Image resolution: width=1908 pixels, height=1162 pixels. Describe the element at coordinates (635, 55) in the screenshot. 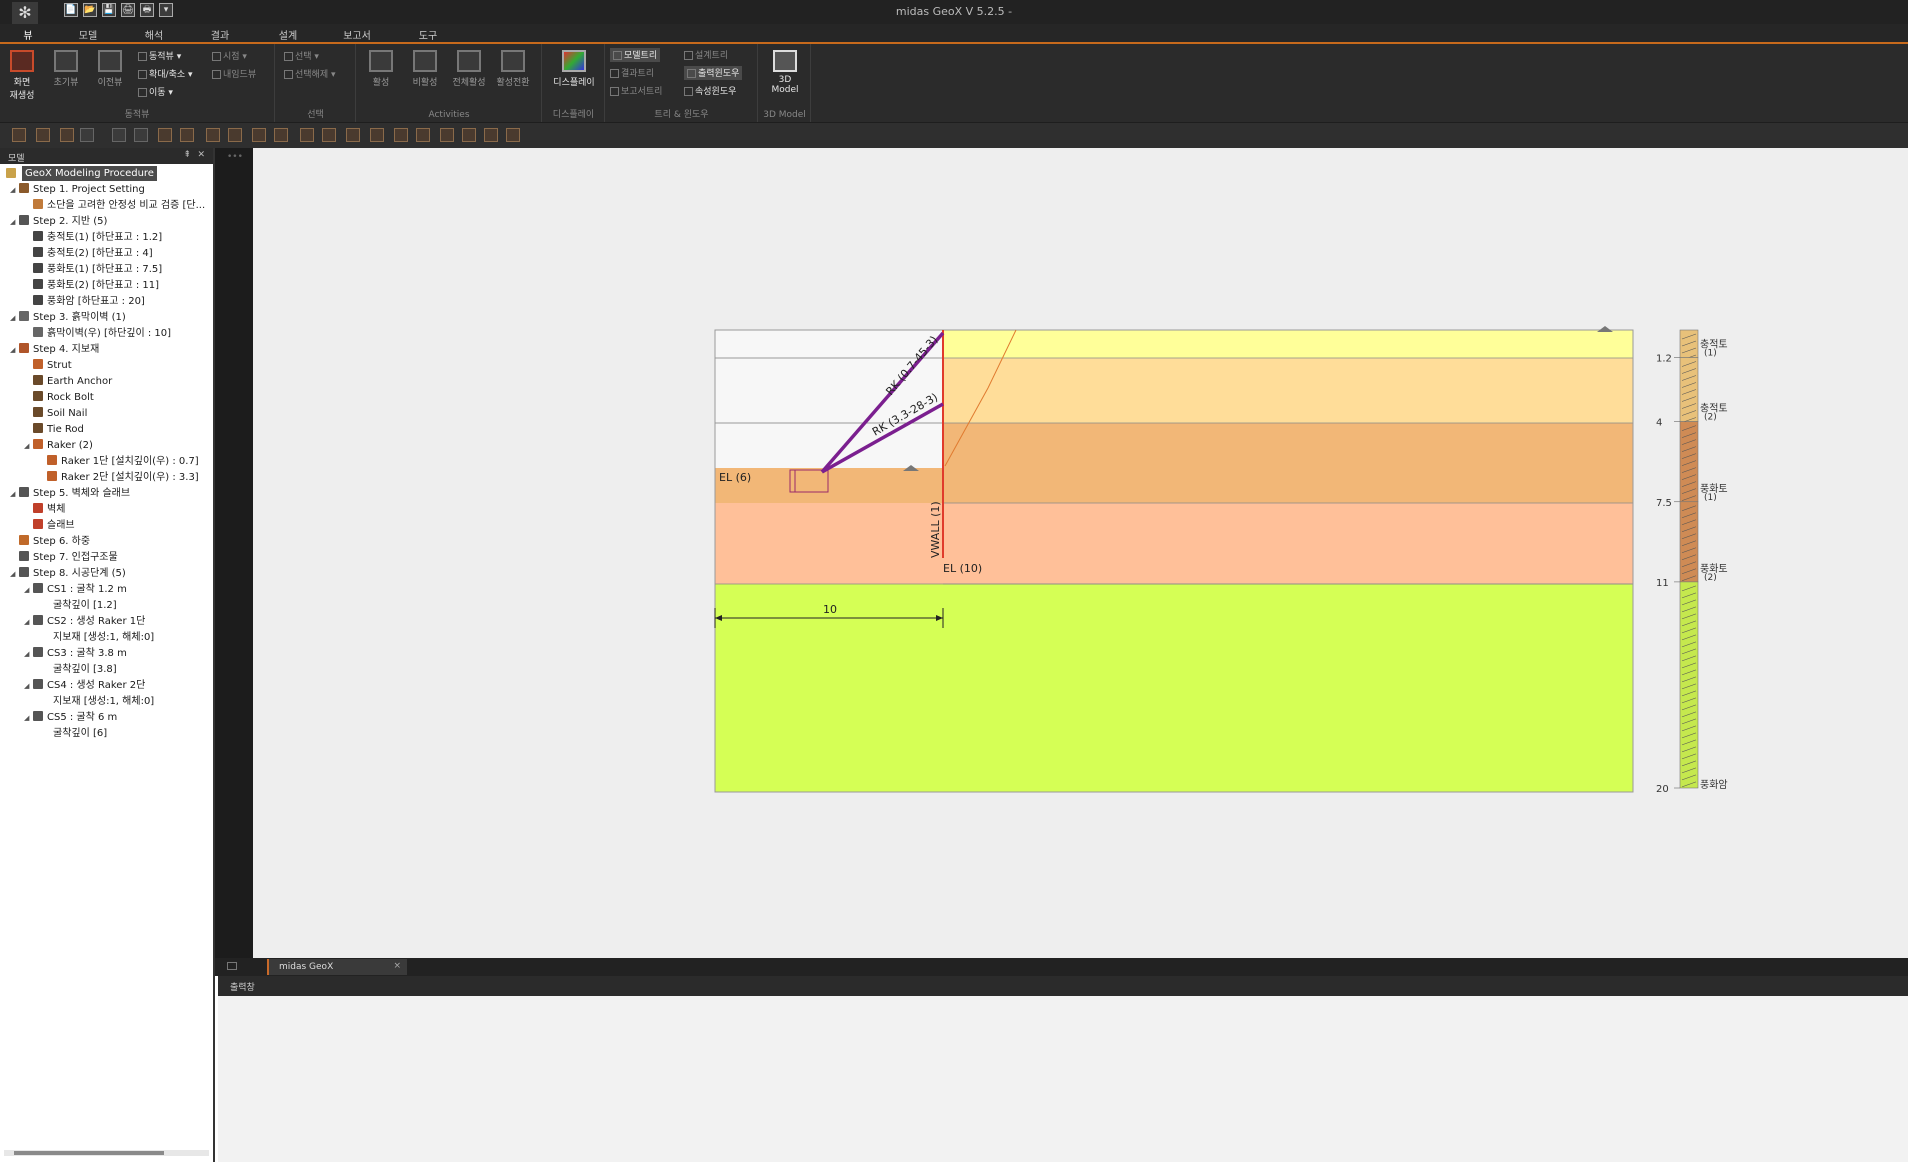

I see `model-tree-button: 모델트리` at that location.